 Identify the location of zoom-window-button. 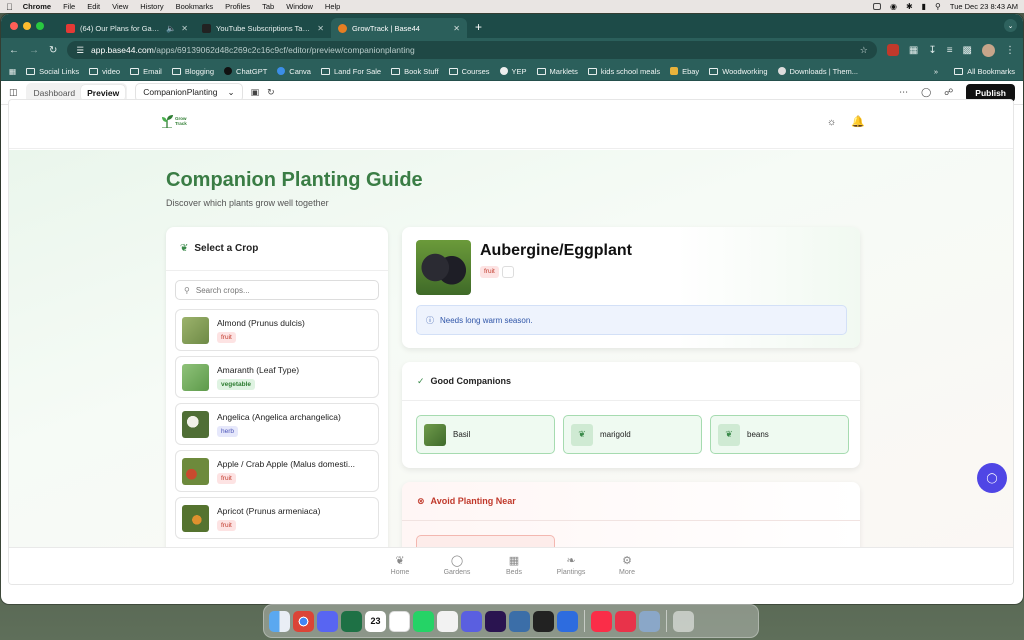
(40, 26).